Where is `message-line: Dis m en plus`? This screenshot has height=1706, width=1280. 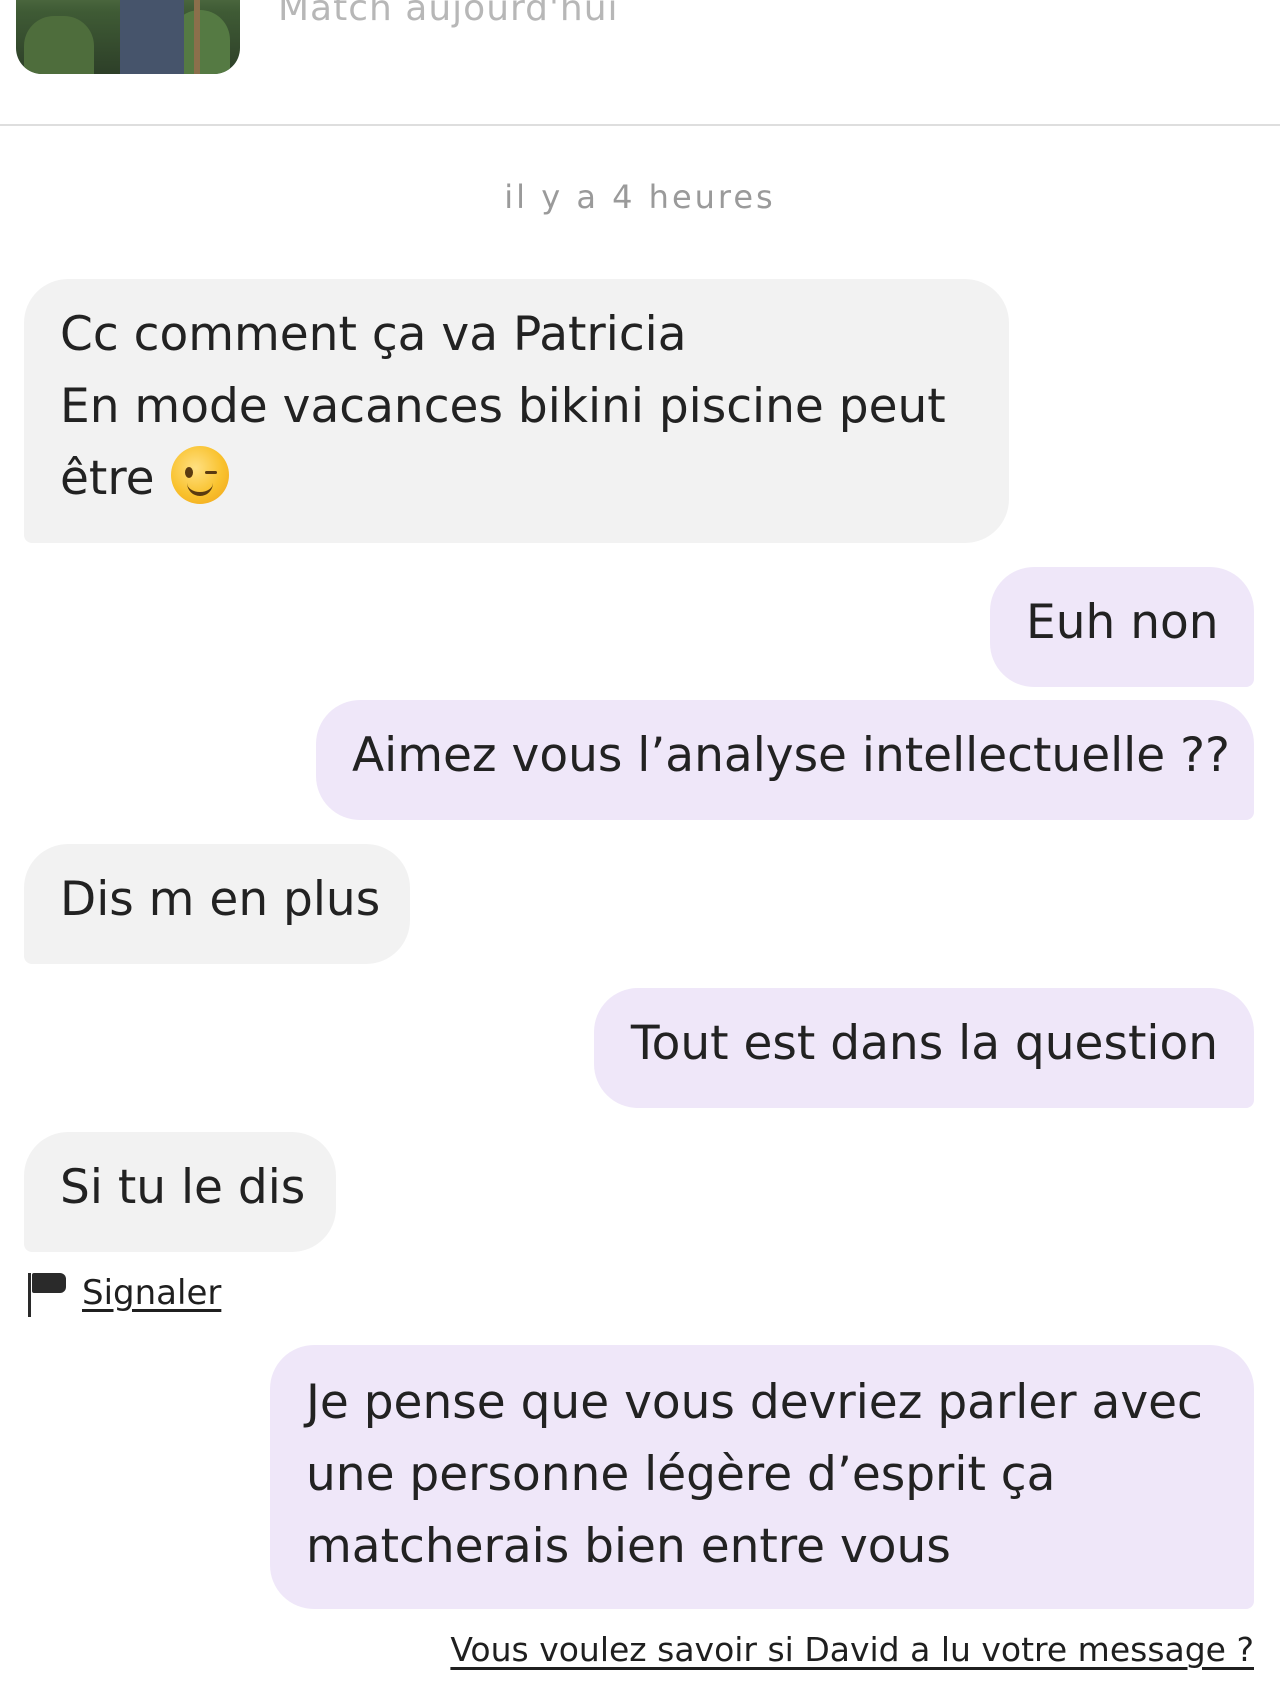 message-line: Dis m en plus is located at coordinates (220, 899).